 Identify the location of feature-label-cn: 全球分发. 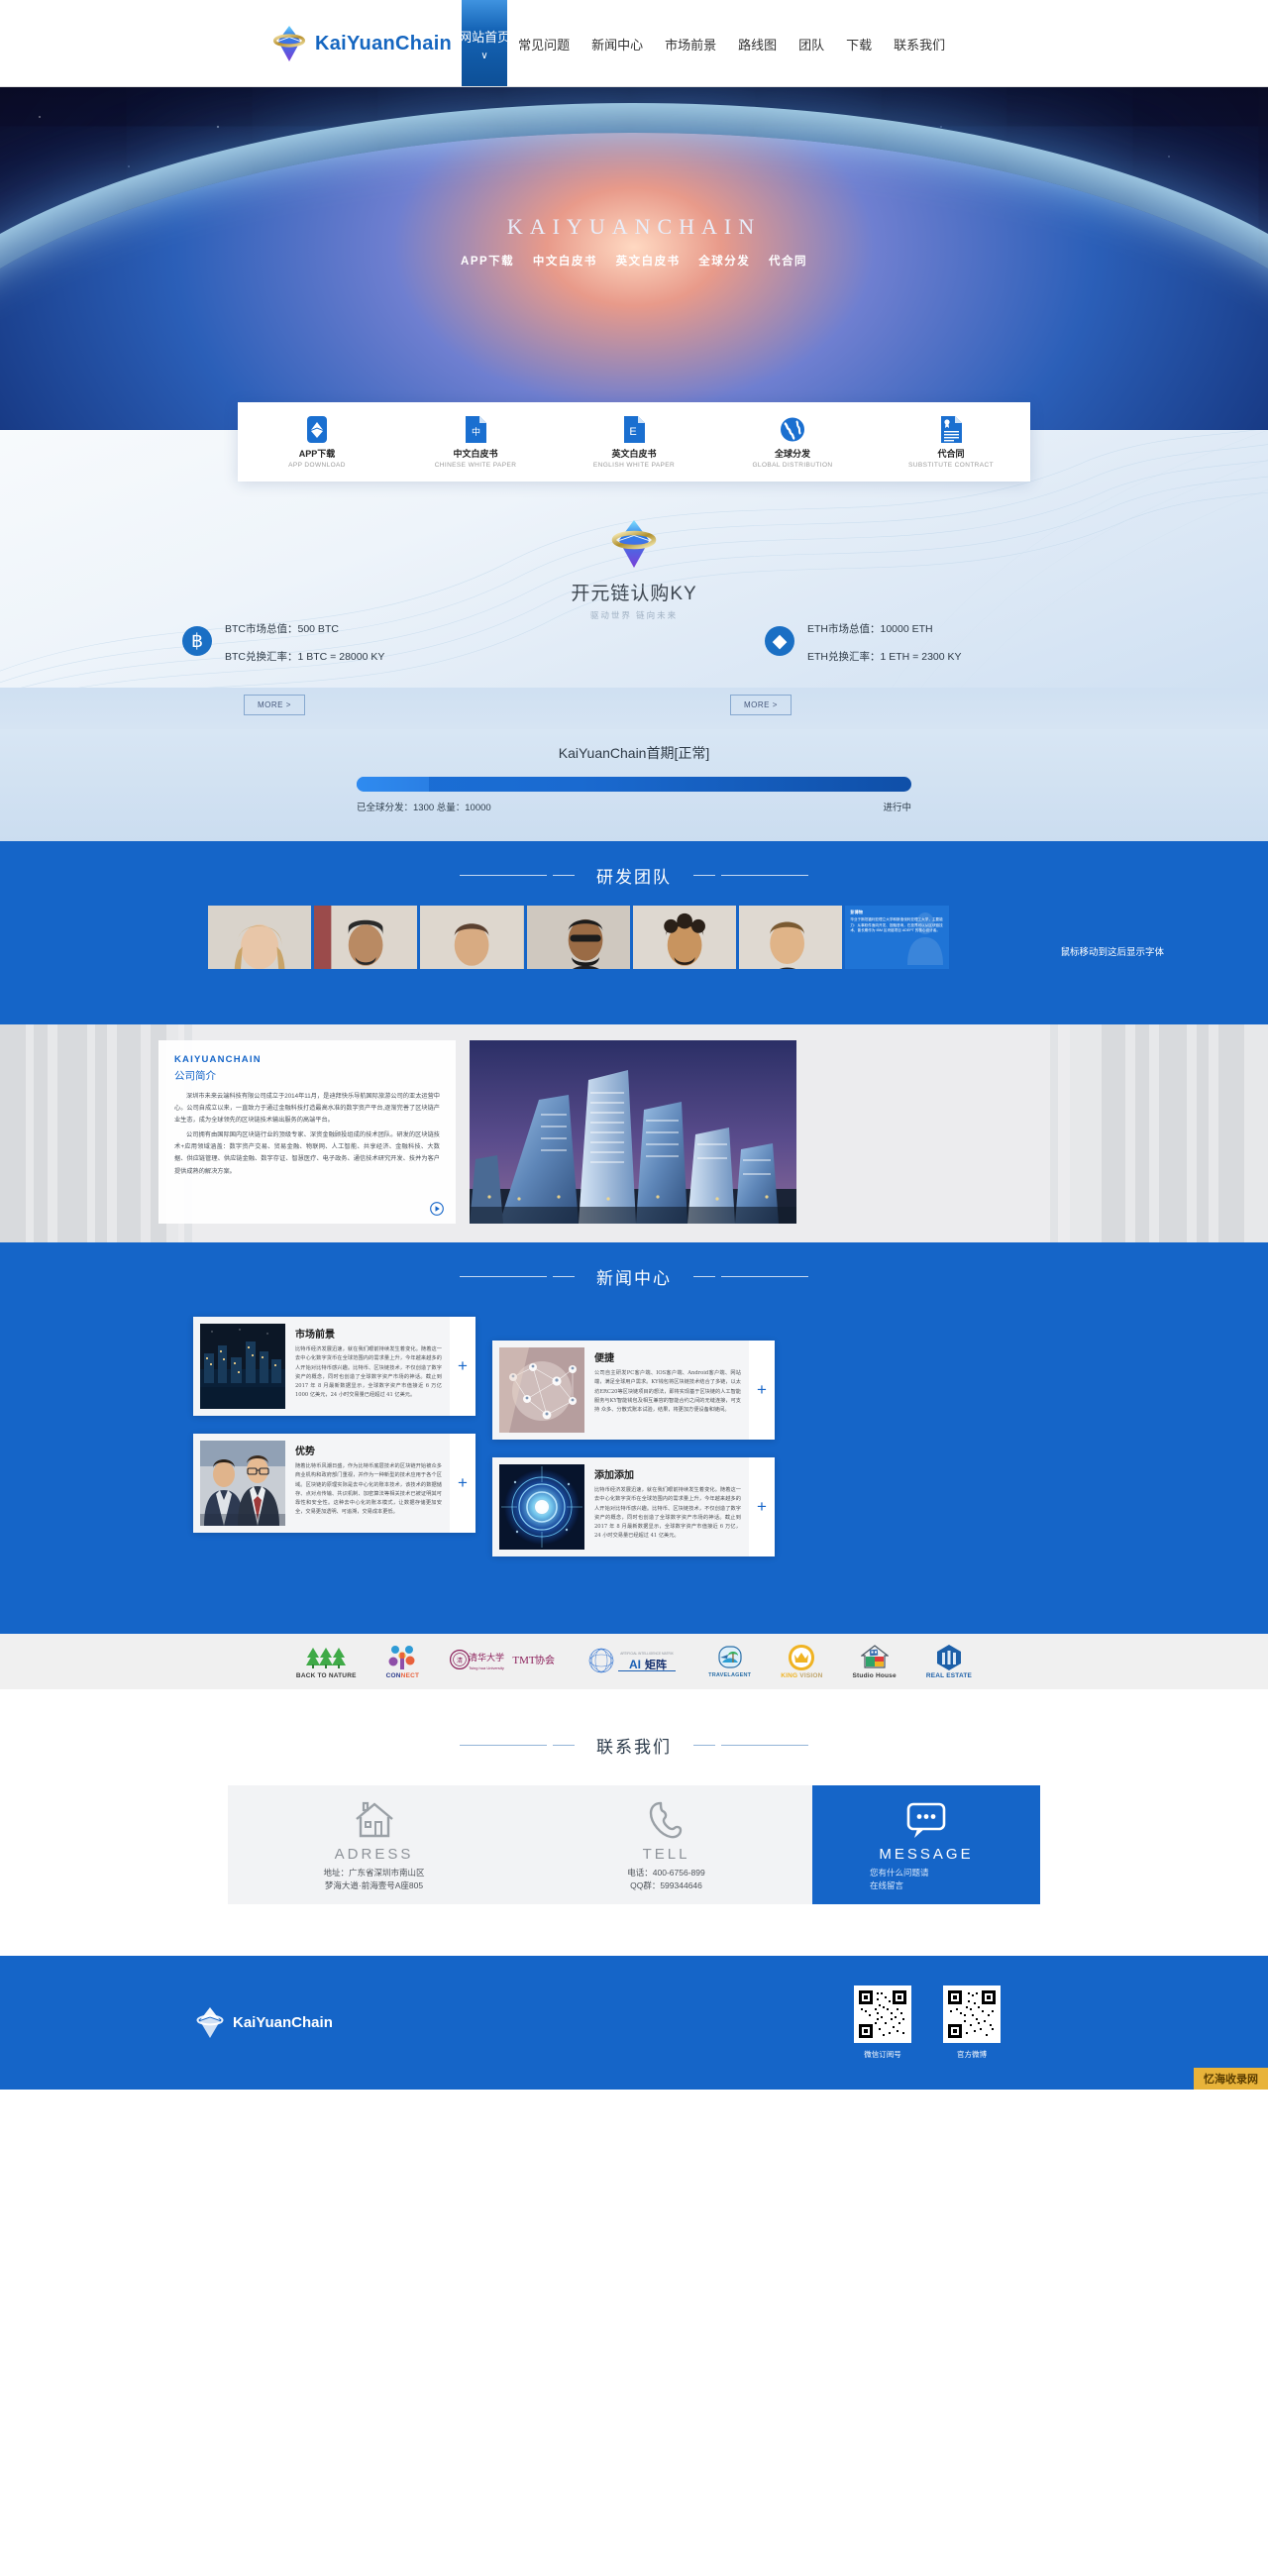
(792, 454).